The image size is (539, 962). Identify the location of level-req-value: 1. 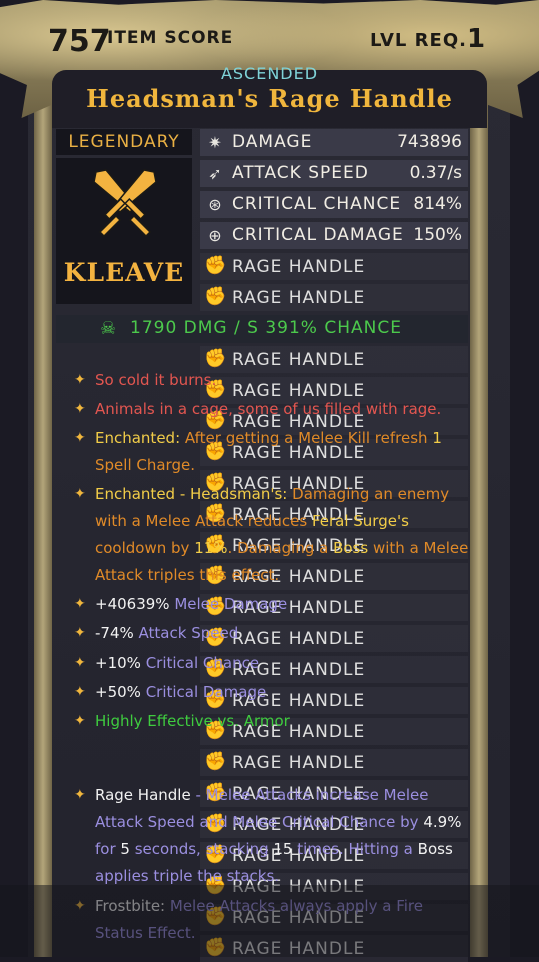
(476, 39).